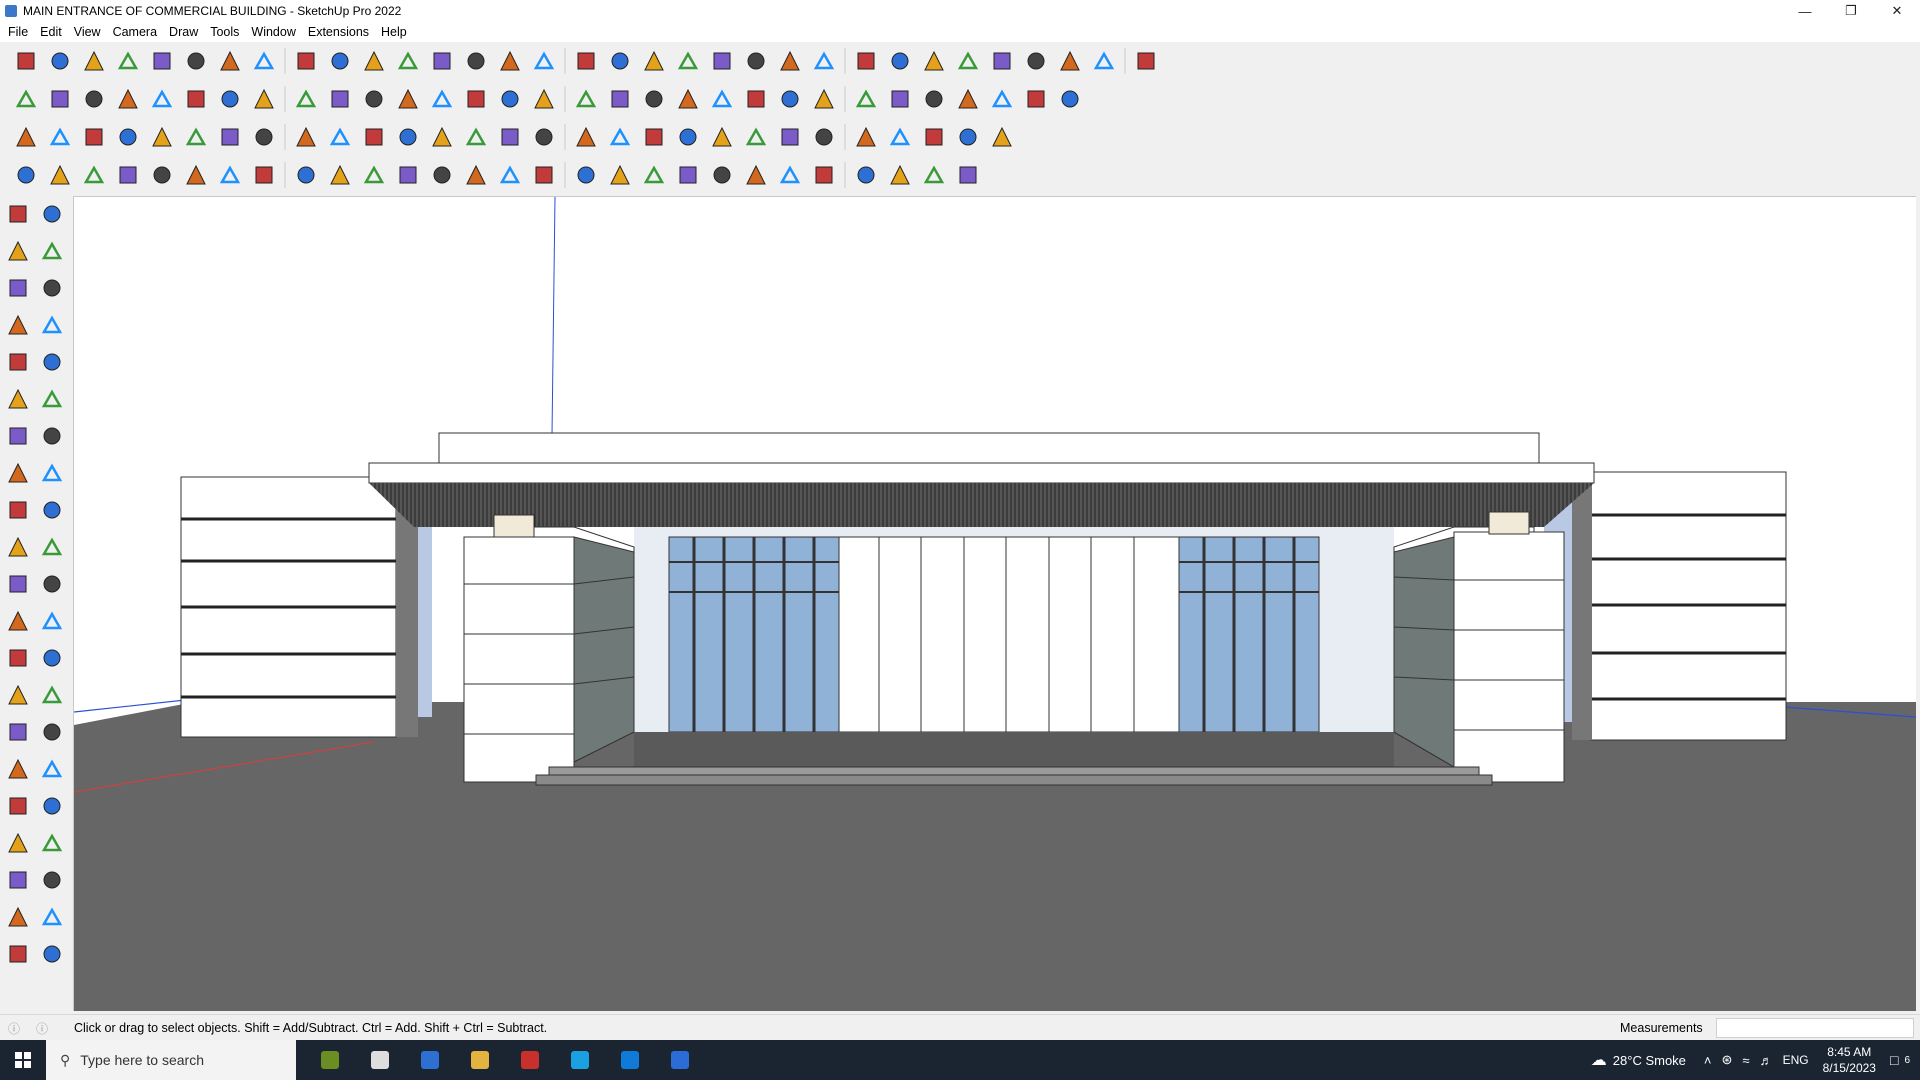 This screenshot has height=1080, width=1920. What do you see at coordinates (338, 32) in the screenshot?
I see `menu-extensions: Extensions` at bounding box center [338, 32].